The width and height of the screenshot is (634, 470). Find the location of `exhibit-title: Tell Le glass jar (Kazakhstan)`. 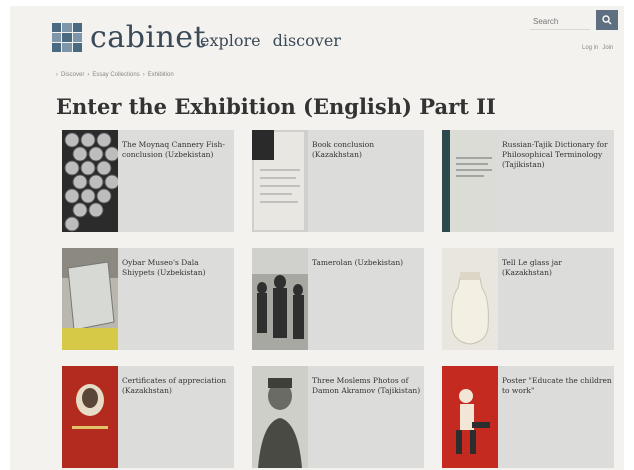

exhibit-title: Tell Le glass jar (Kazakhstan) is located at coordinates (532, 267).